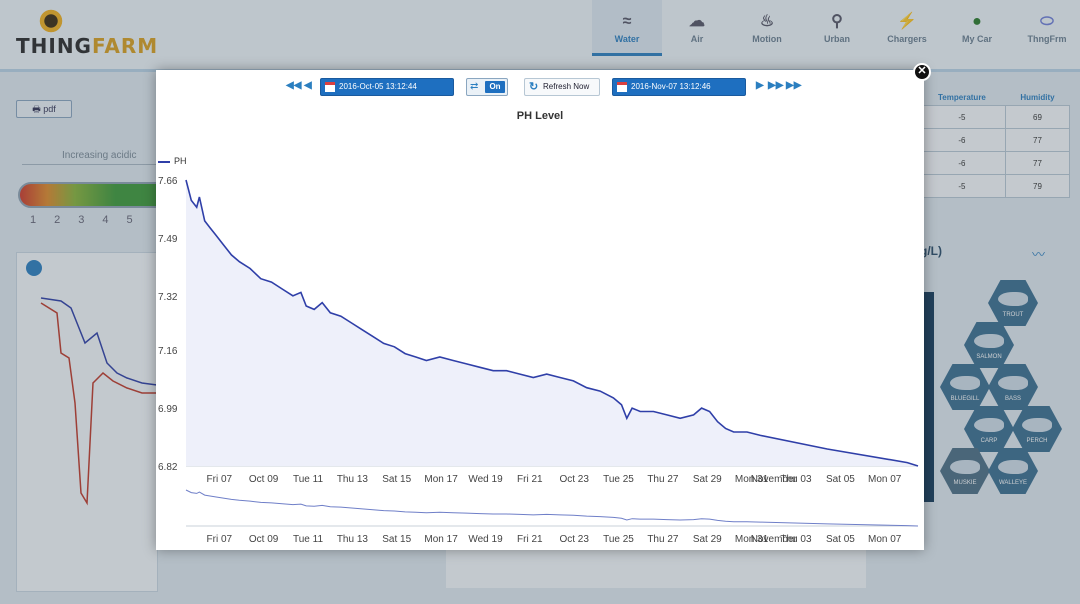 This screenshot has height=604, width=1080. What do you see at coordinates (168, 297) in the screenshot?
I see `y-tick-label: 7.32` at bounding box center [168, 297].